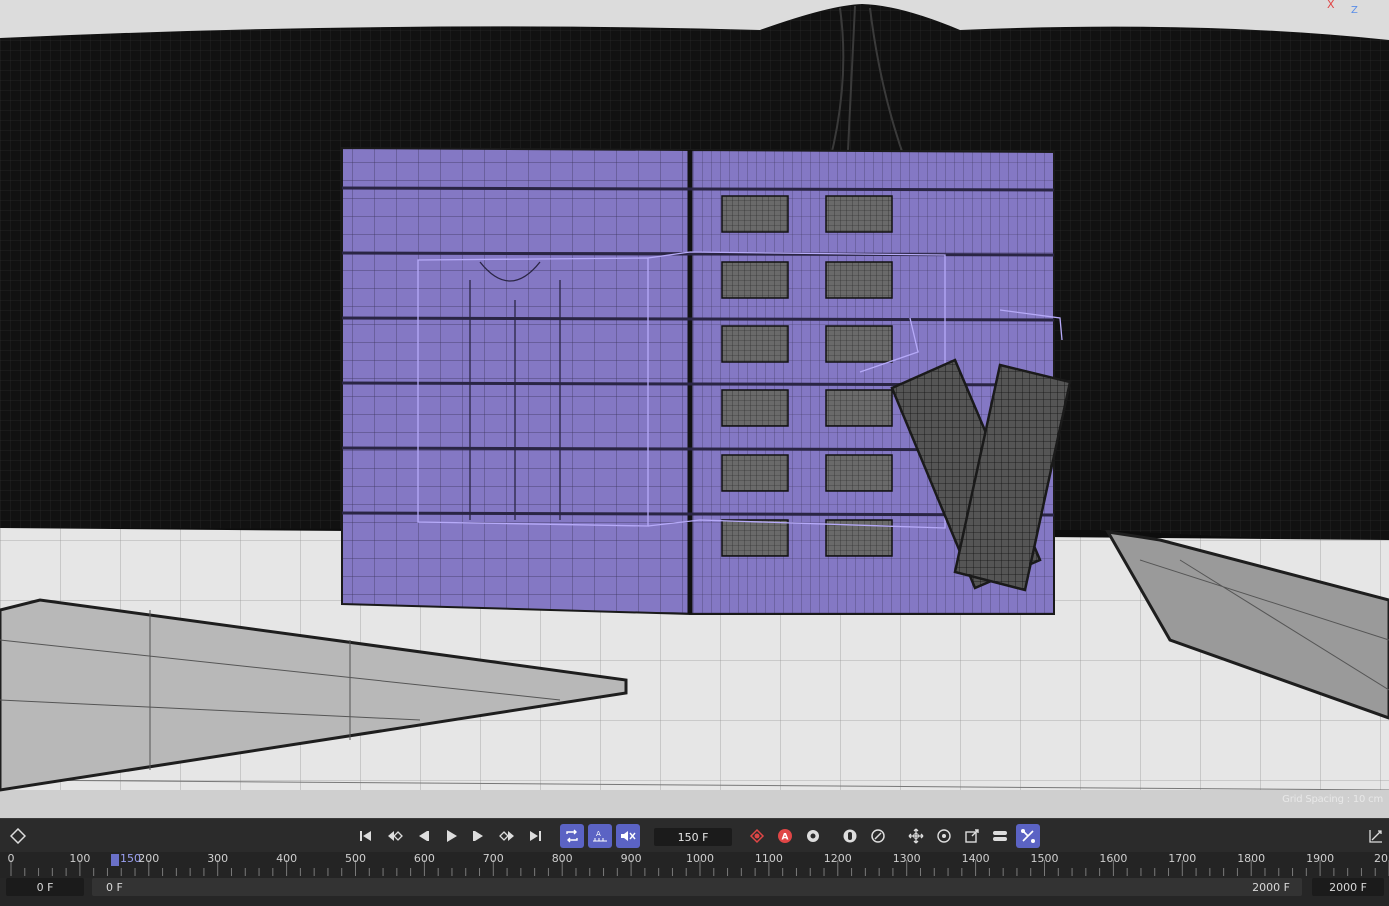  What do you see at coordinates (1320, 858) in the screenshot?
I see `timeline-tick-label: 1900` at bounding box center [1320, 858].